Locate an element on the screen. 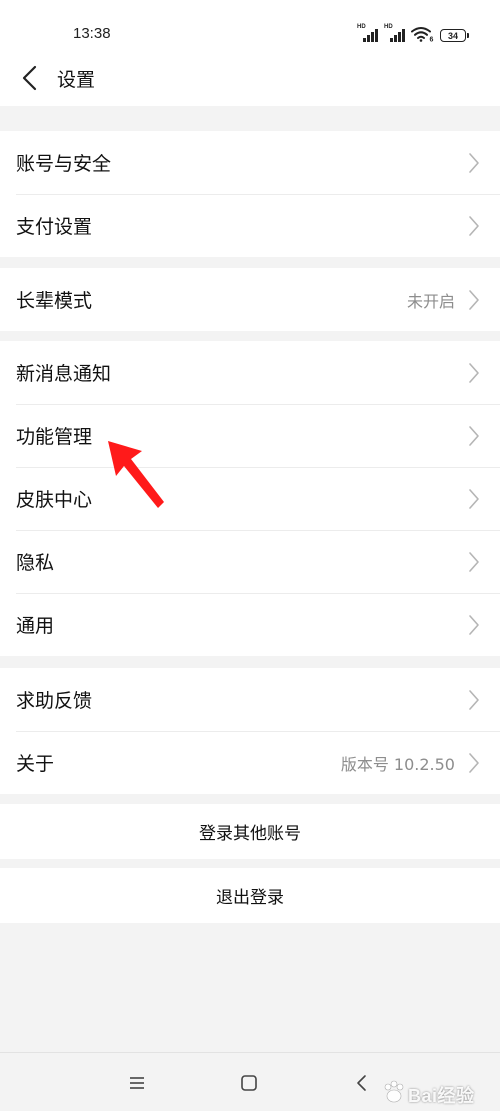 This screenshot has width=500, height=1111. settings-item-label: 隐私 is located at coordinates (35, 563).